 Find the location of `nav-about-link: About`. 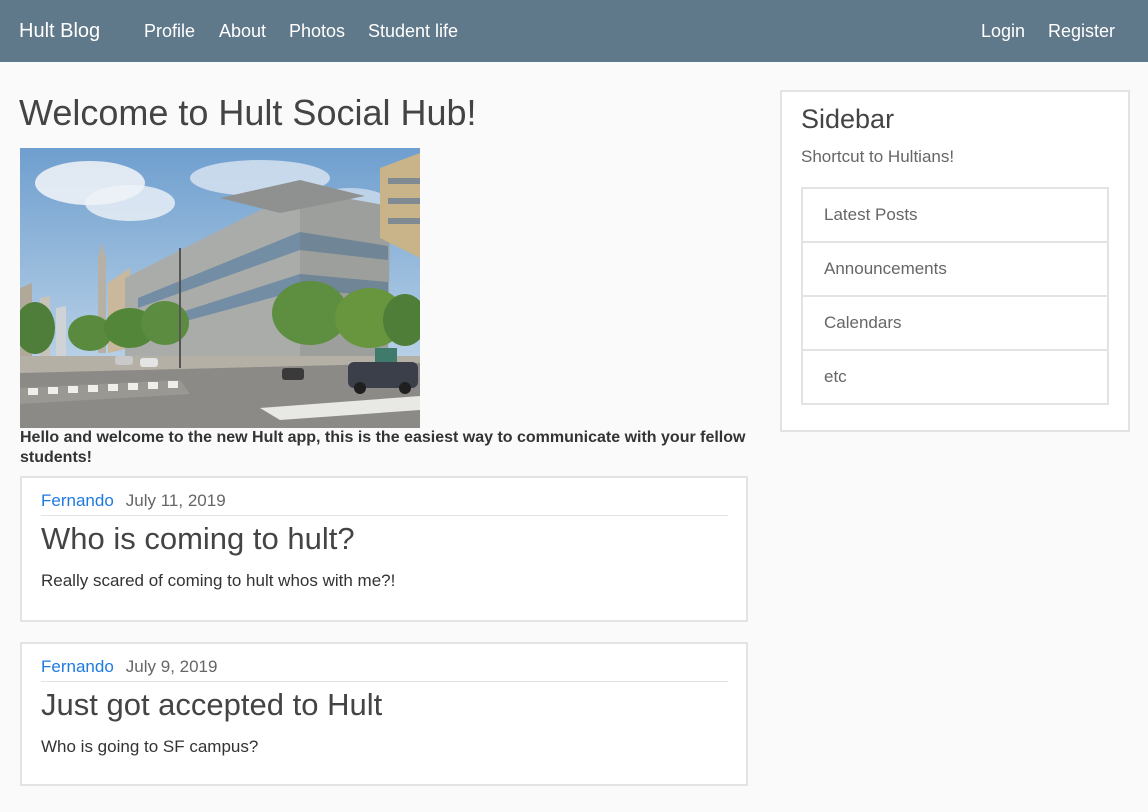

nav-about-link: About is located at coordinates (242, 31).